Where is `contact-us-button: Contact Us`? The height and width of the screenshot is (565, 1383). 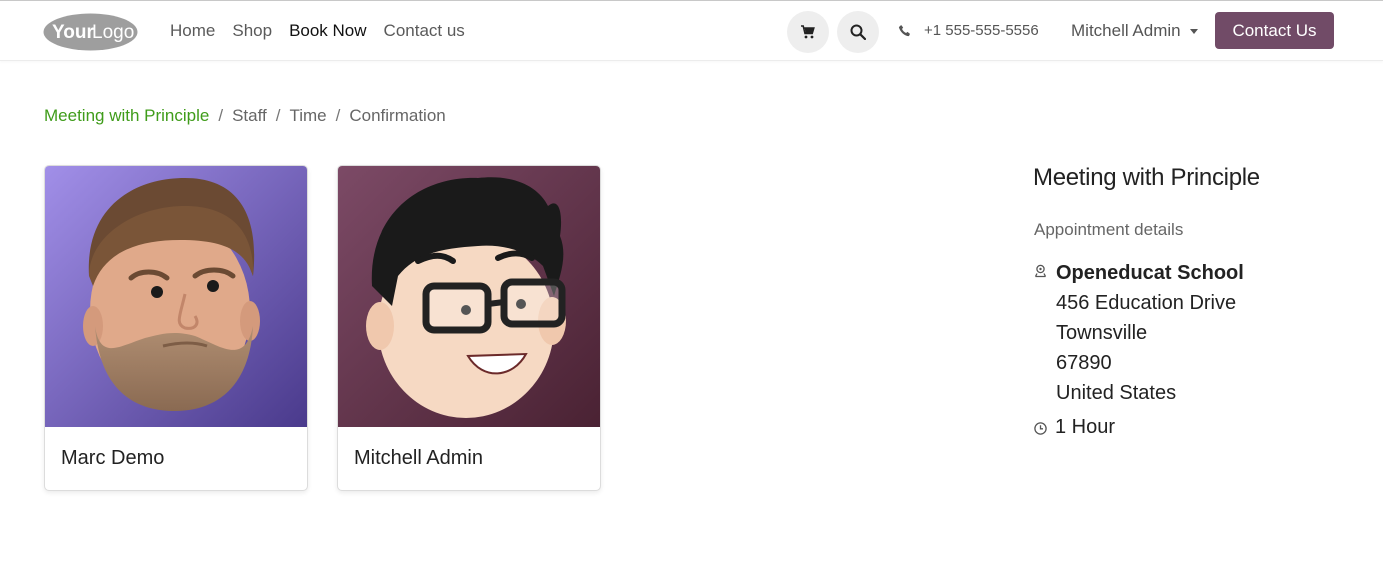
contact-us-button: Contact Us is located at coordinates (1274, 30).